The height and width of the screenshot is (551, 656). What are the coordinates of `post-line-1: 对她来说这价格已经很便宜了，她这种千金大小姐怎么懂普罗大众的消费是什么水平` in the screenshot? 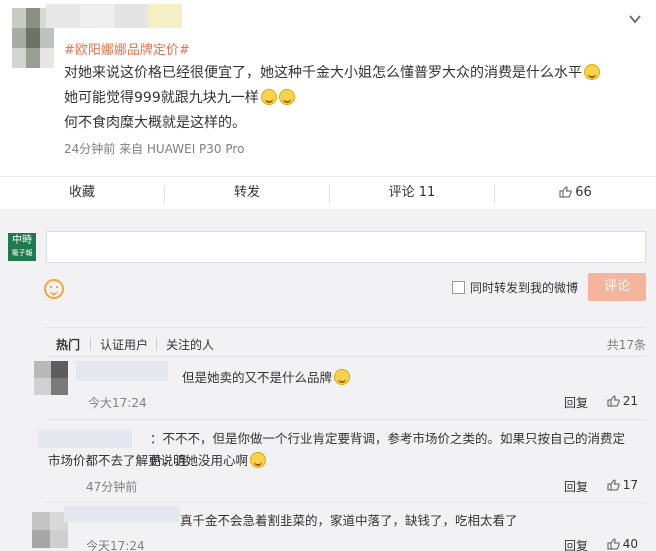 It's located at (332, 72).